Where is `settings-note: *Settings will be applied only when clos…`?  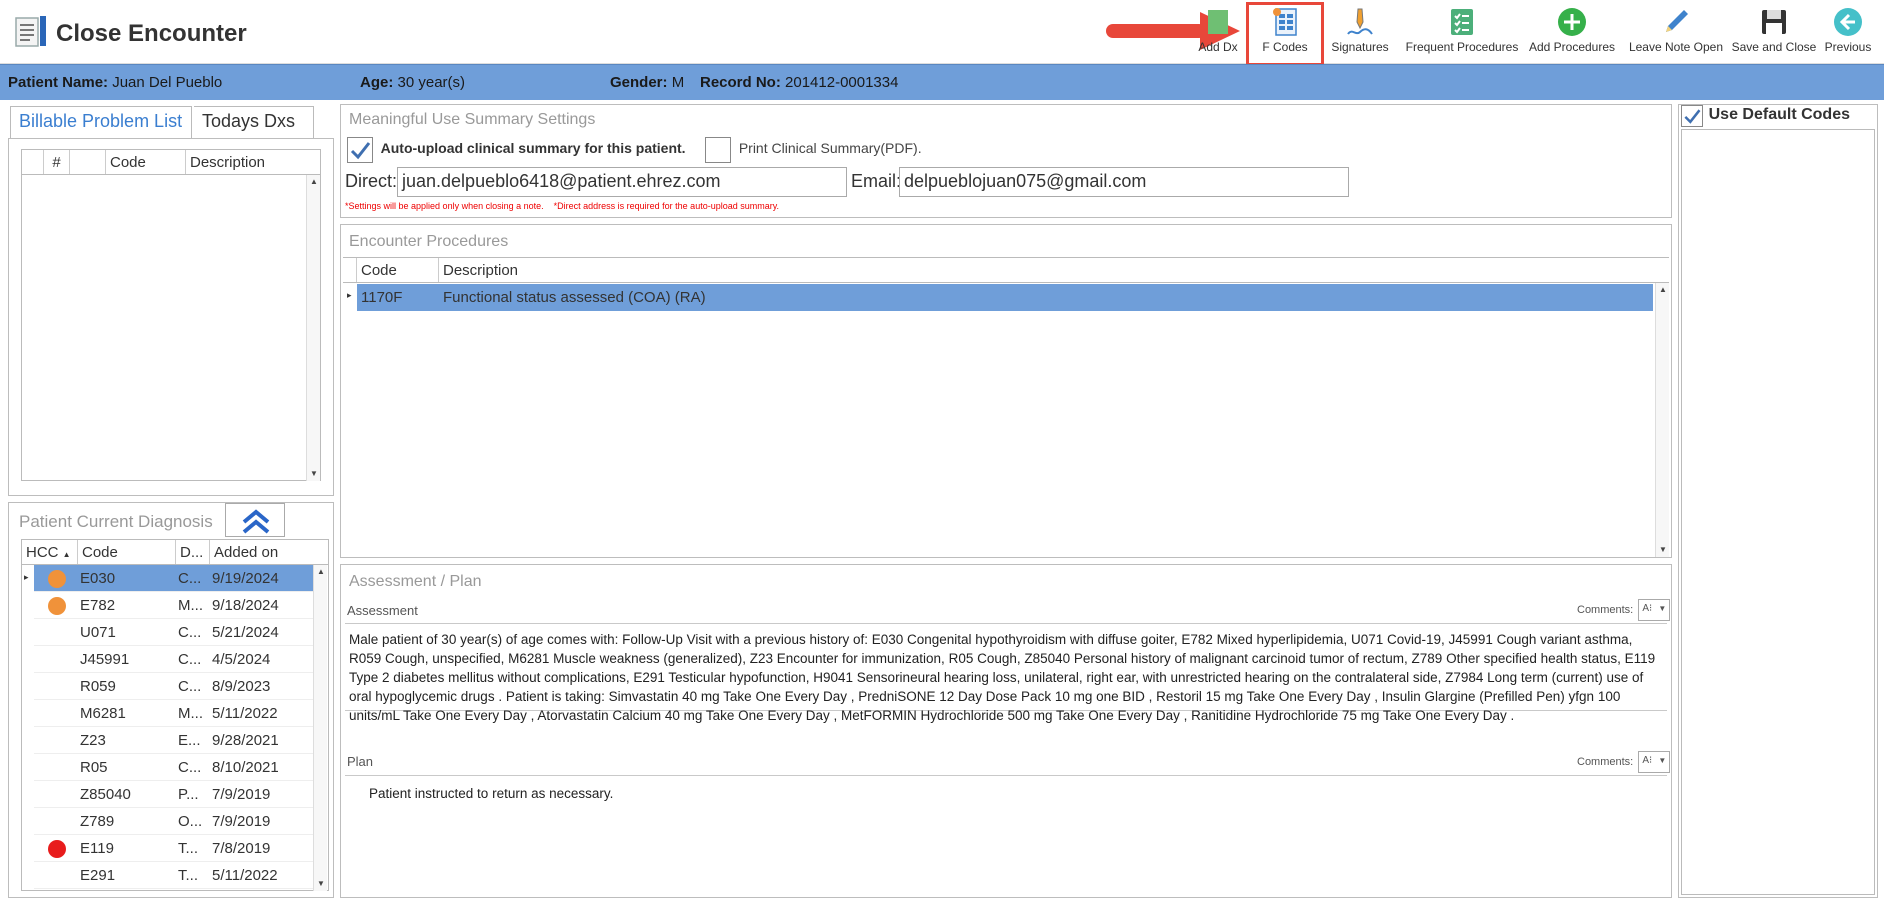 settings-note: *Settings will be applied only when clos… is located at coordinates (562, 206).